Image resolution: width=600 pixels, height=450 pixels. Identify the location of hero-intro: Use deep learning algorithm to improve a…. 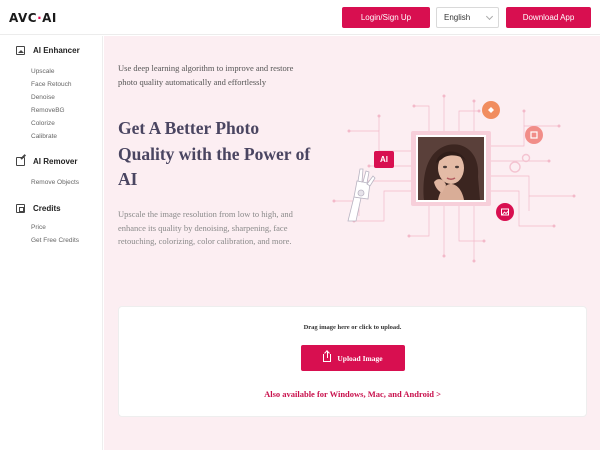
(206, 75).